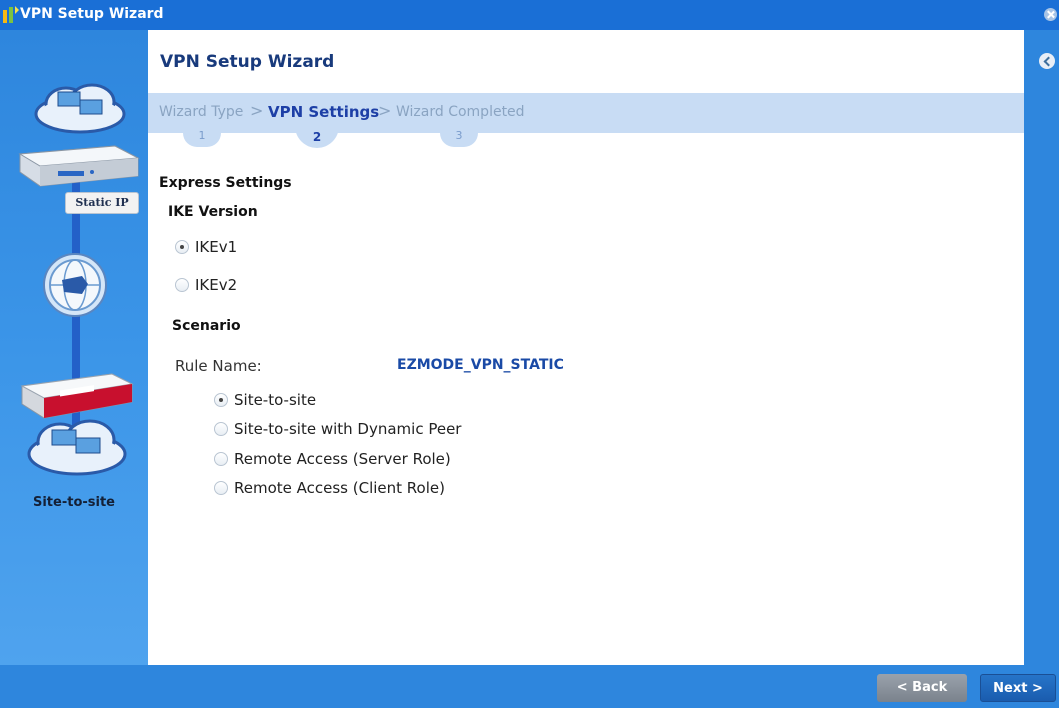  I want to click on help-side-strip, so click(1041, 347).